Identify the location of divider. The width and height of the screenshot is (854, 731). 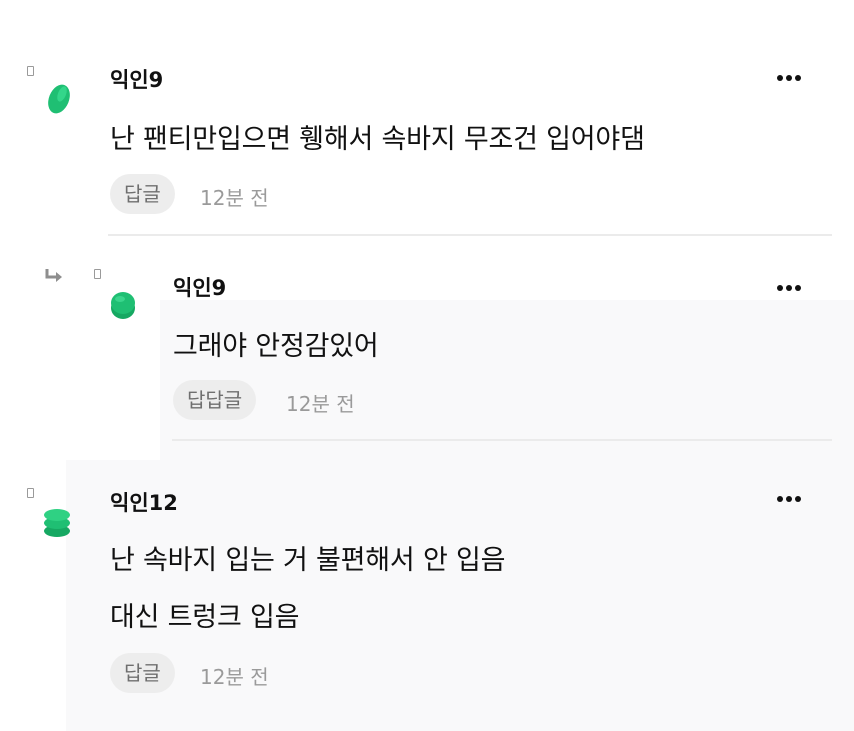
(470, 235).